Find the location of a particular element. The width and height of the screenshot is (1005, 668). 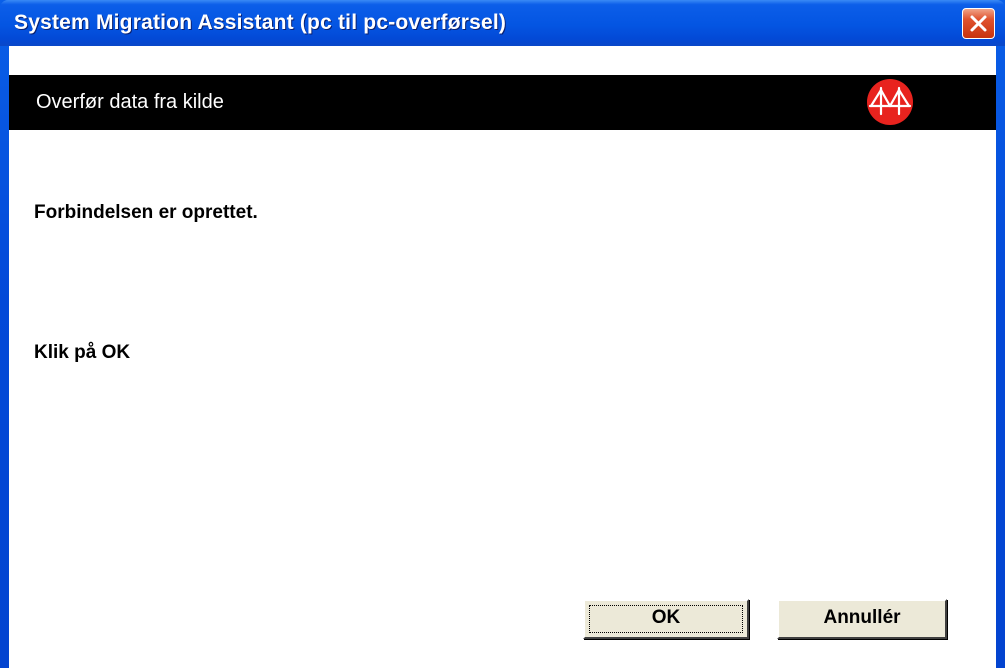

ok-button-label: OK is located at coordinates (666, 617).